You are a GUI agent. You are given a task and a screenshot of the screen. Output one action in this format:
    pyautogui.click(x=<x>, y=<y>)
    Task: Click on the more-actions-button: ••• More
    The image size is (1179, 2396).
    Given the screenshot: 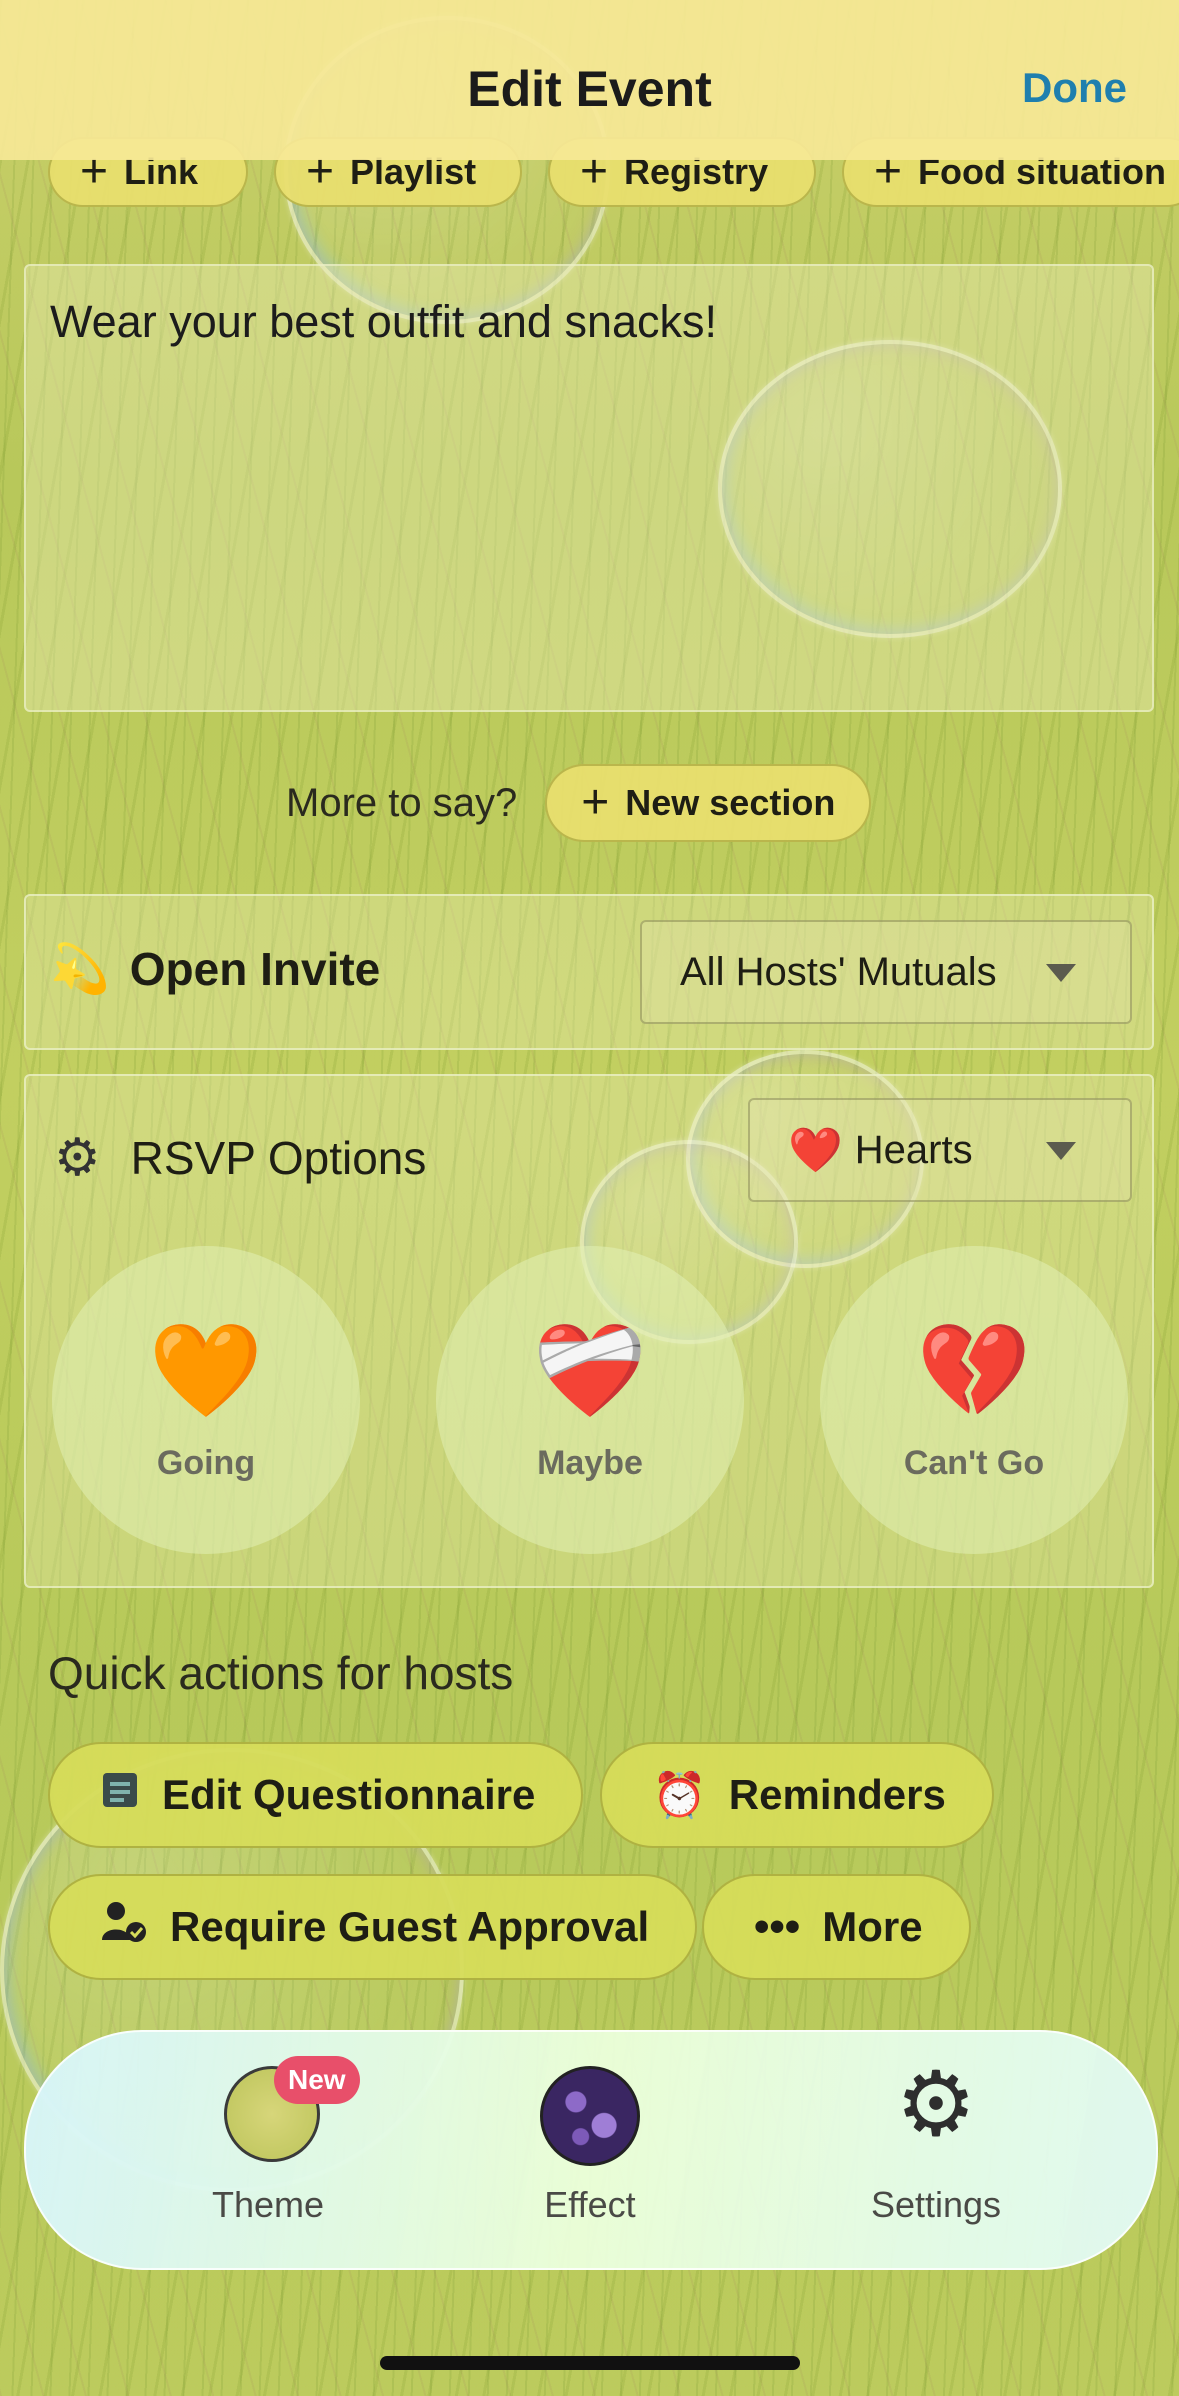 What is the action you would take?
    pyautogui.click(x=836, y=1927)
    